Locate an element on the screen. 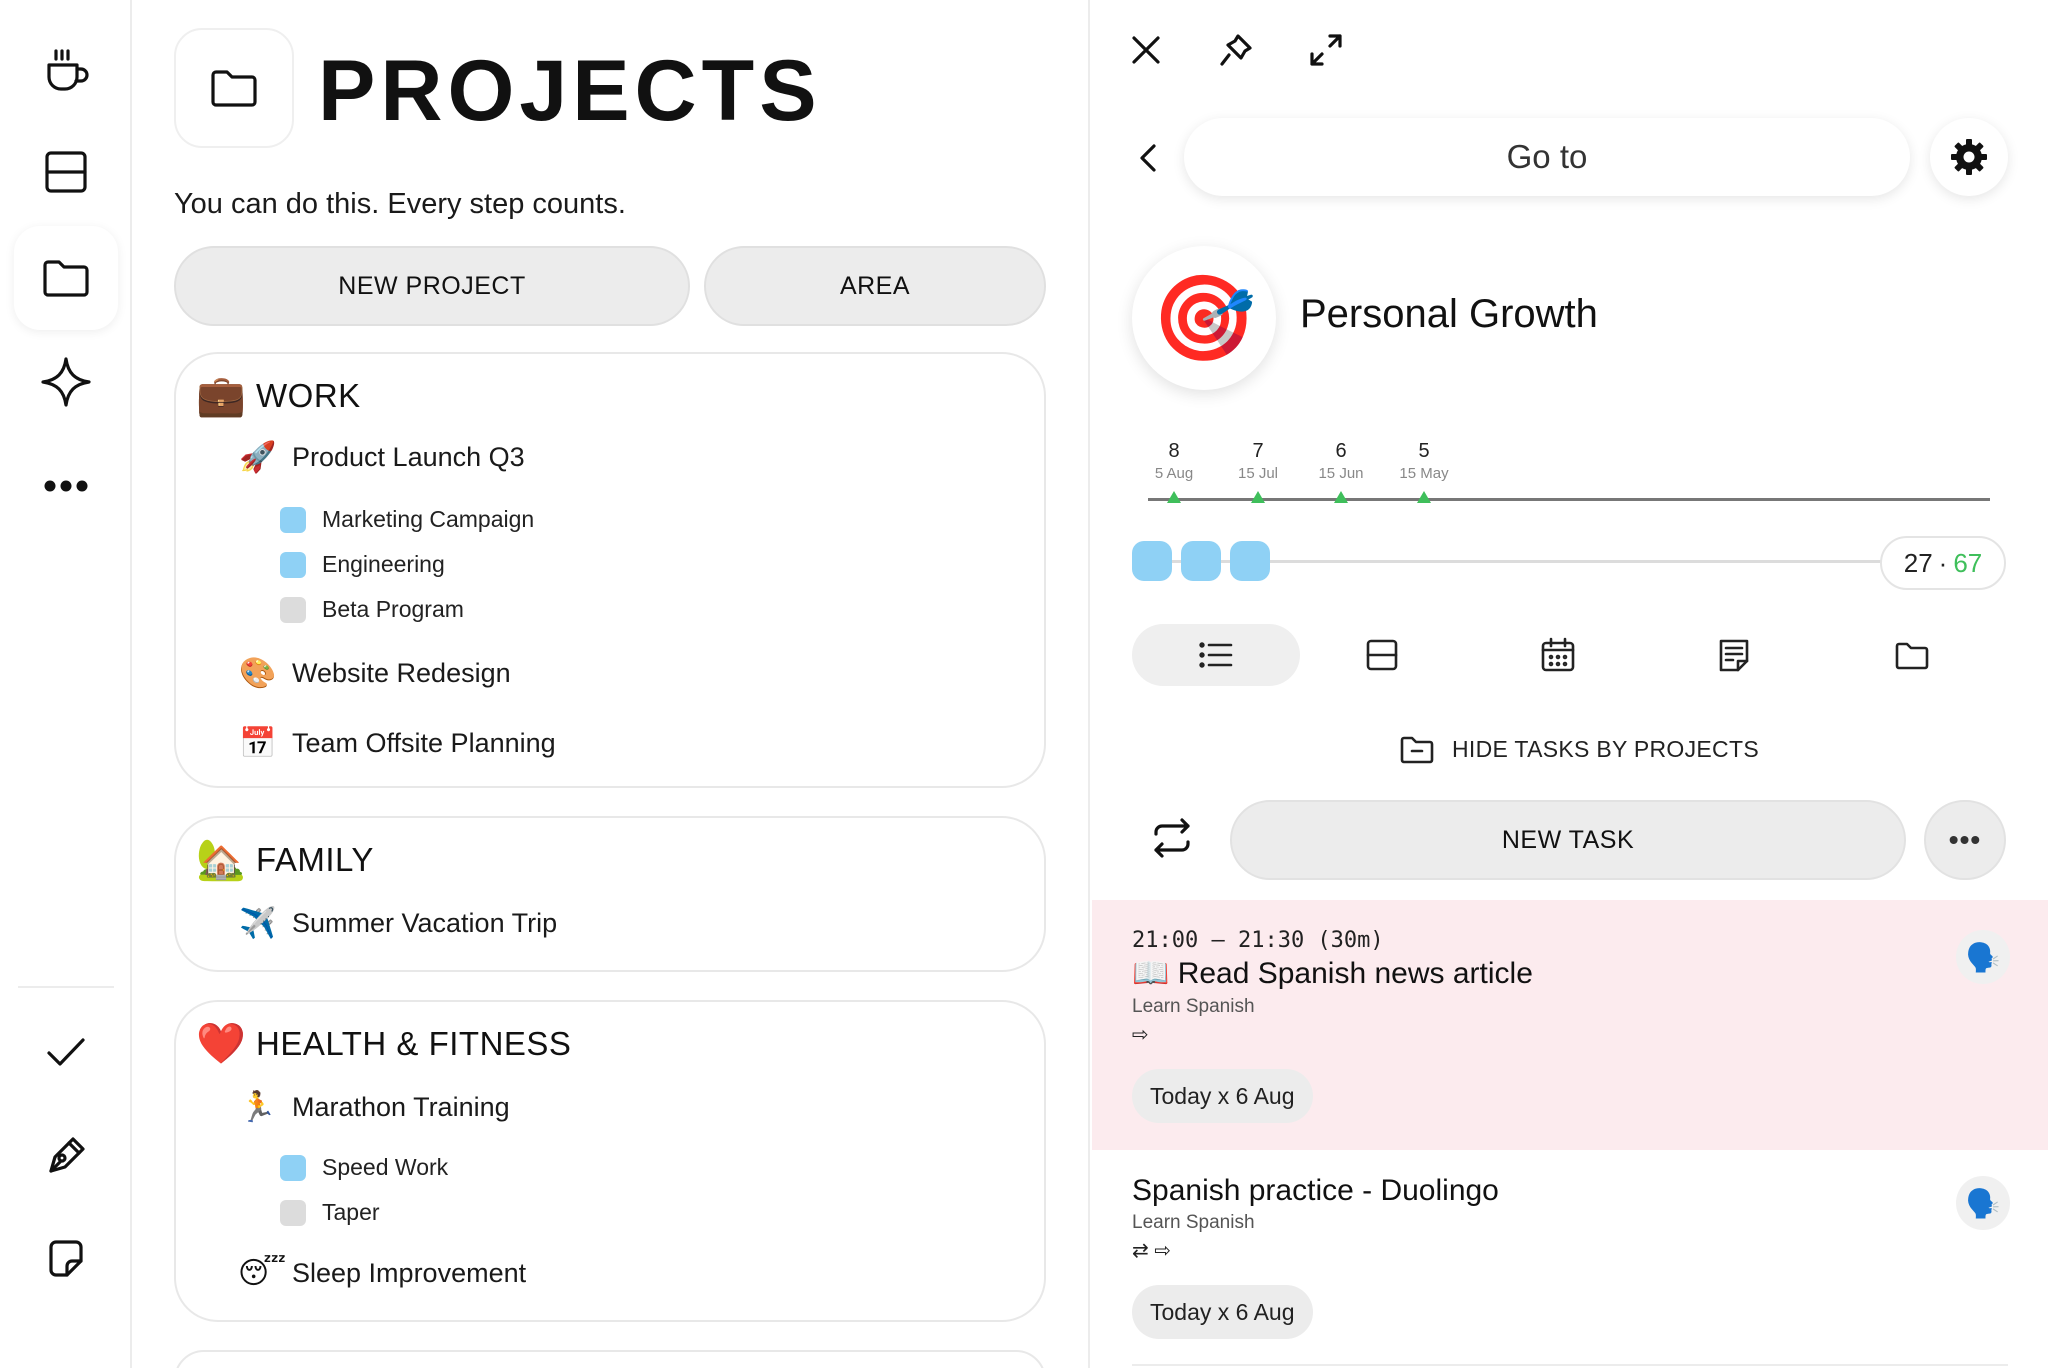 The width and height of the screenshot is (2048, 1368). project-item: 🎨 Website Redesign is located at coordinates (374, 673).